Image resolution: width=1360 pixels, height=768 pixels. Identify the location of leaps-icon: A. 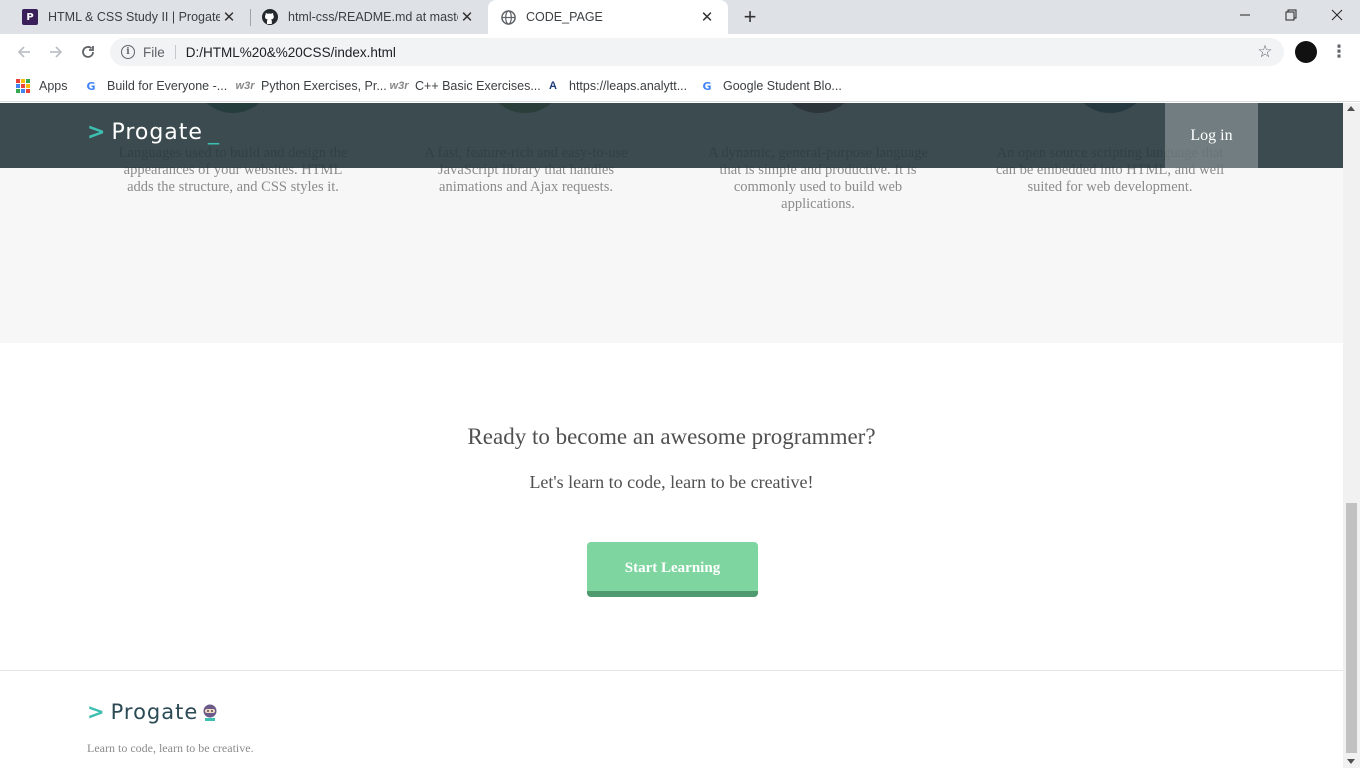
(553, 86).